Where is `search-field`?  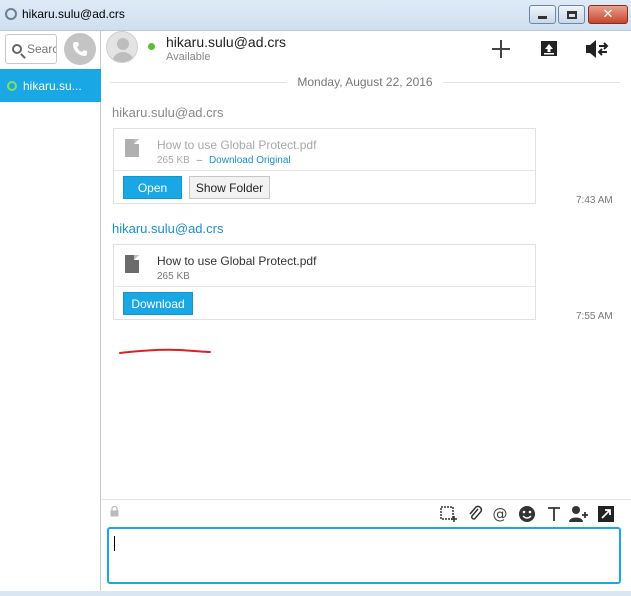
search-field is located at coordinates (31, 49).